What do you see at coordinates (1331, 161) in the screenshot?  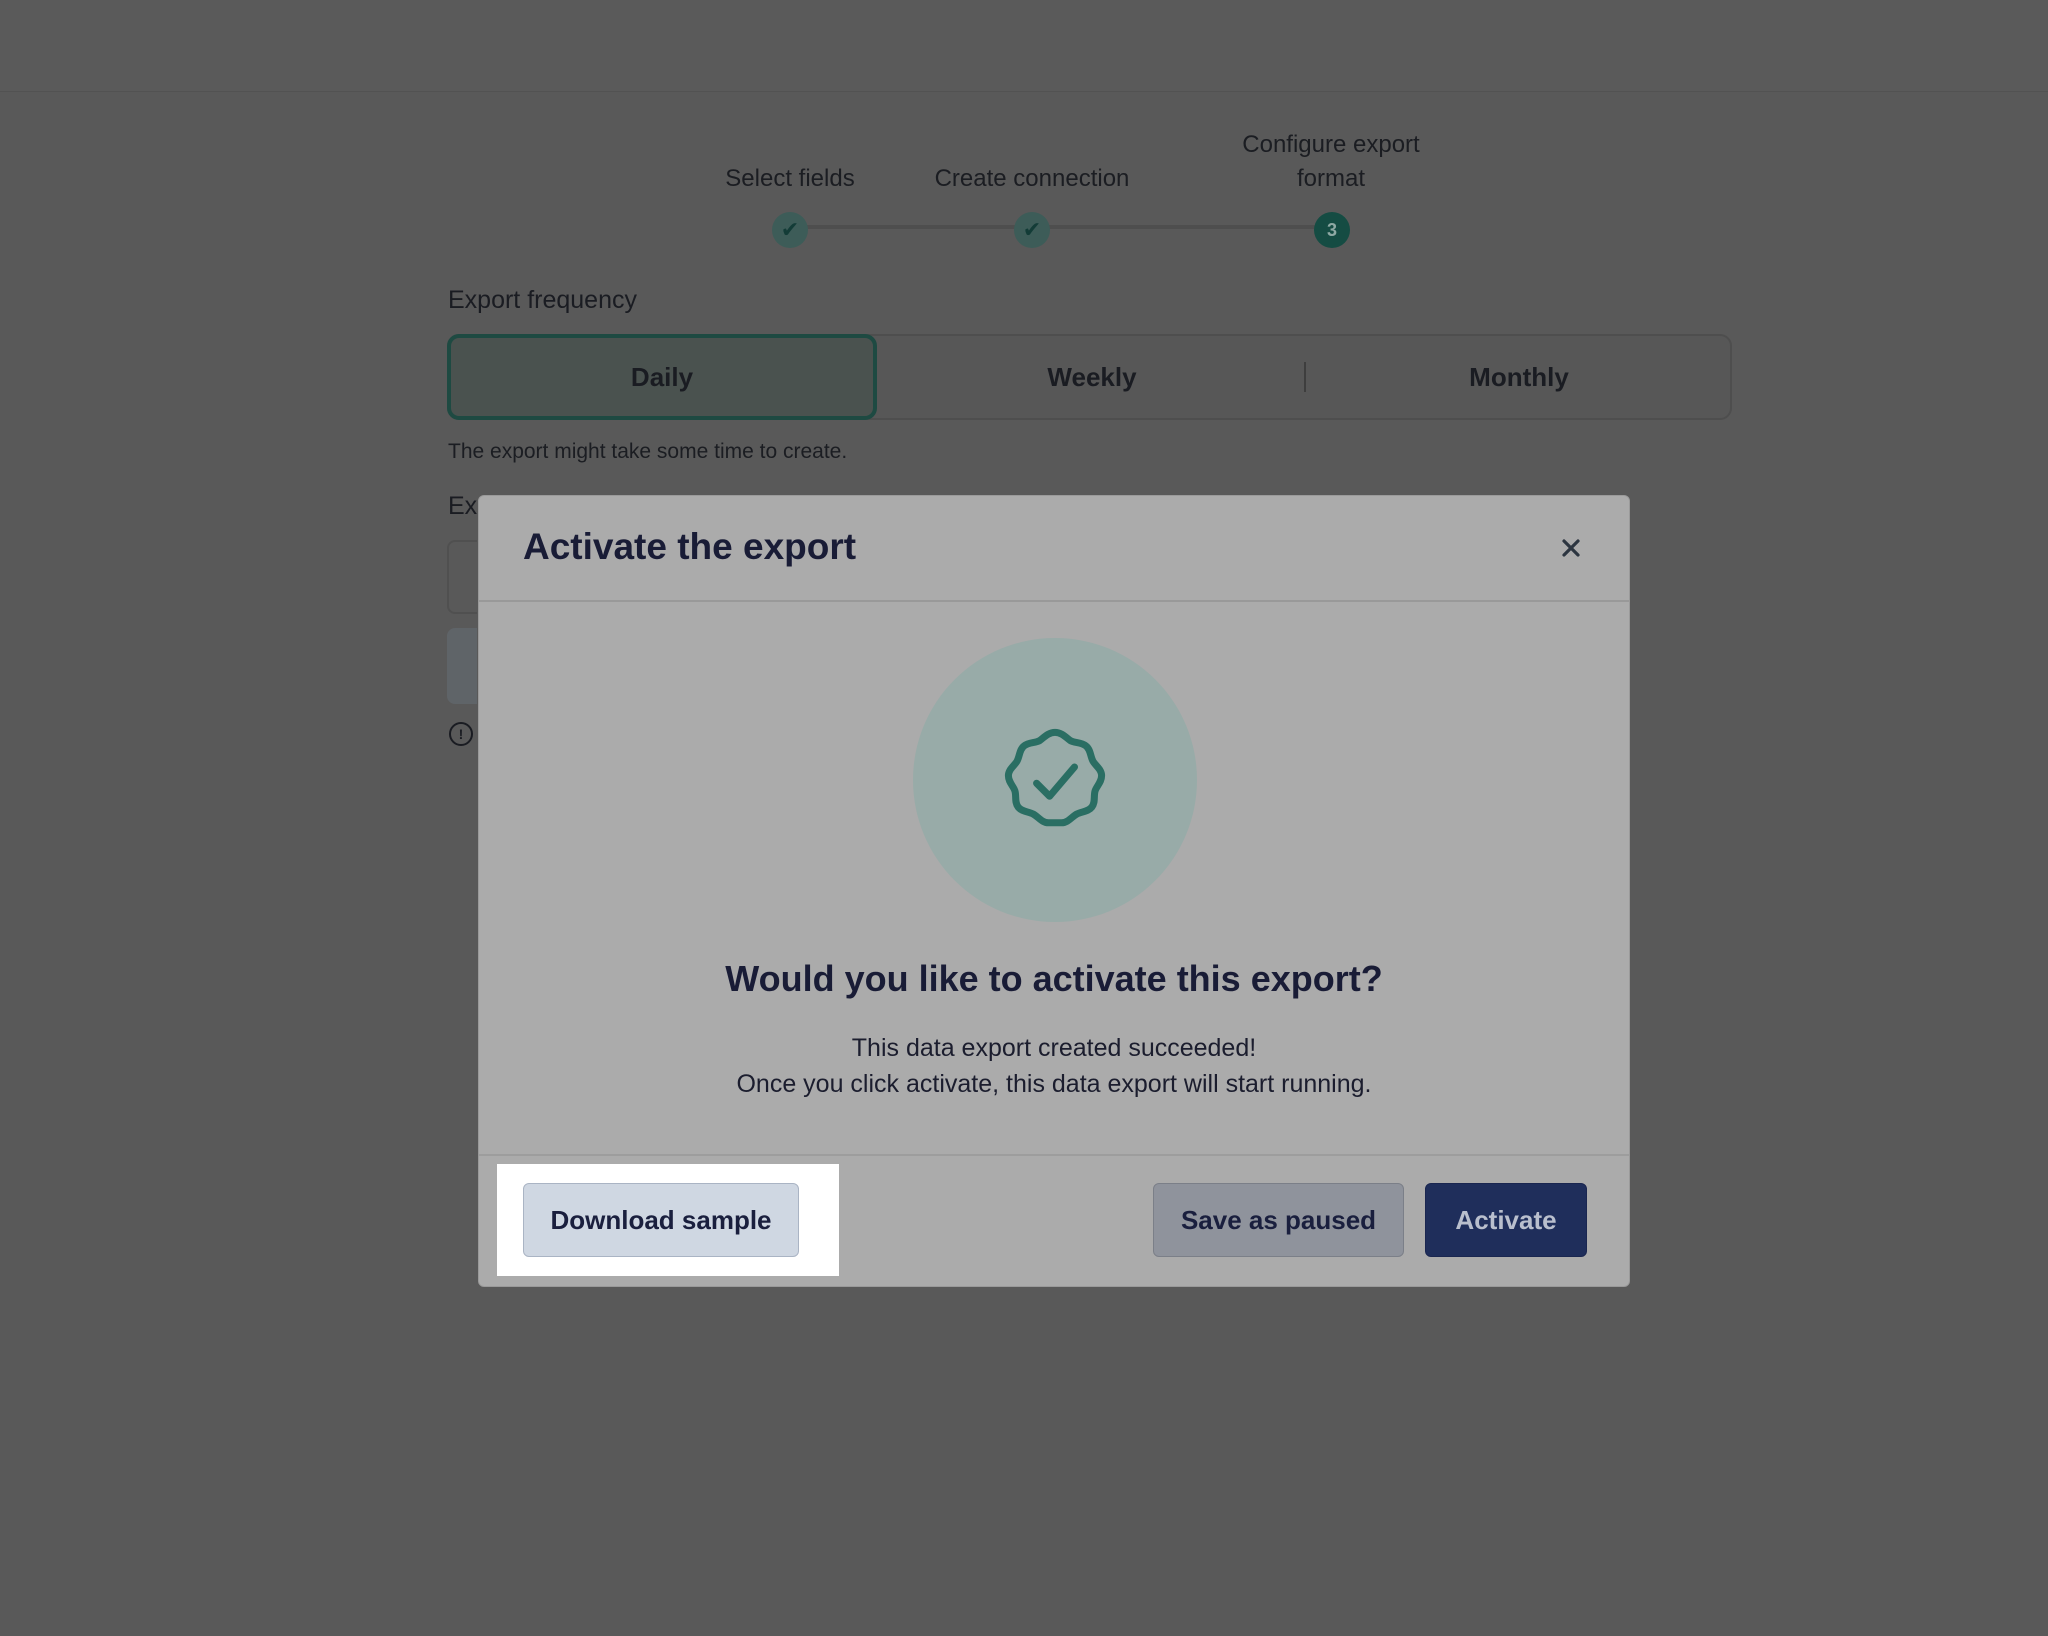 I see `step-label-configure-export-format: Configure export format` at bounding box center [1331, 161].